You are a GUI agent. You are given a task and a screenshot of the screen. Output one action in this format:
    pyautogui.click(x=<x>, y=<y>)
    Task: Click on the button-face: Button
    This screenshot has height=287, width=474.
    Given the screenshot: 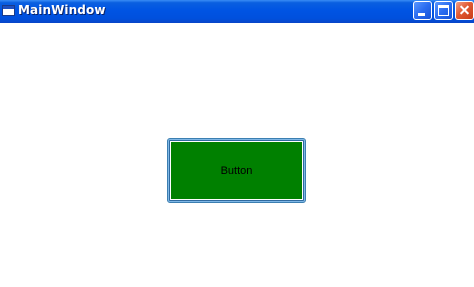 What is the action you would take?
    pyautogui.click(x=236, y=170)
    